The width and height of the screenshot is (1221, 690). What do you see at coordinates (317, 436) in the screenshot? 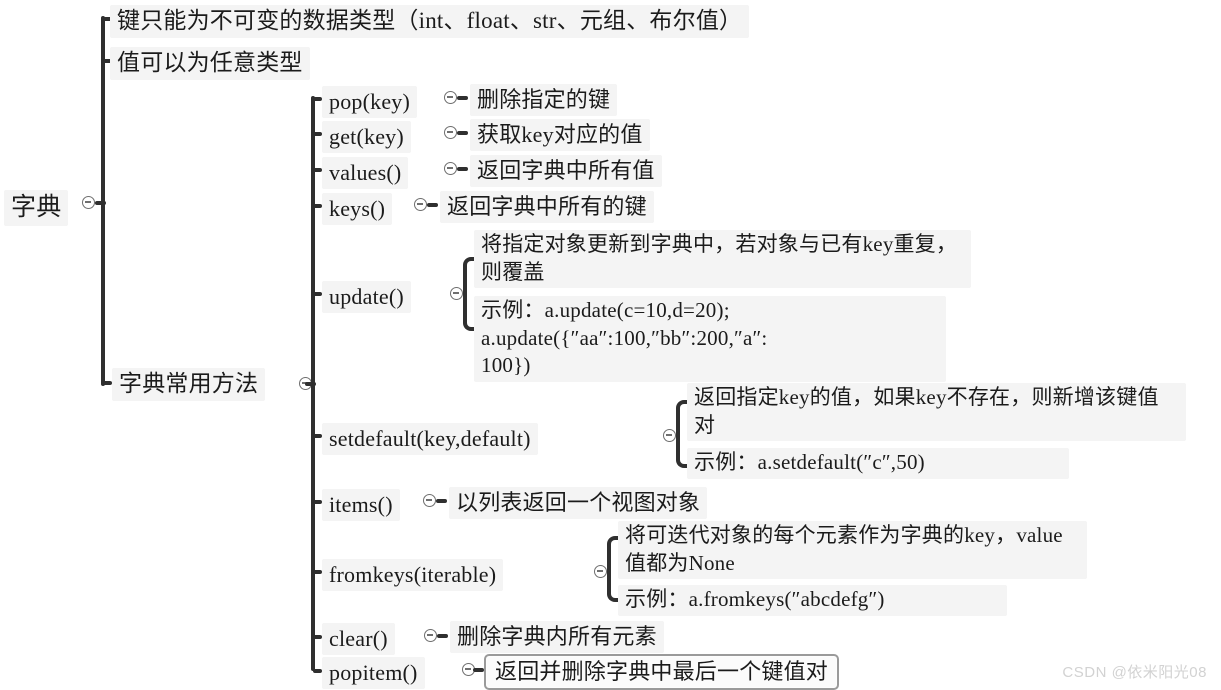
I see `method-tick-setdefault` at bounding box center [317, 436].